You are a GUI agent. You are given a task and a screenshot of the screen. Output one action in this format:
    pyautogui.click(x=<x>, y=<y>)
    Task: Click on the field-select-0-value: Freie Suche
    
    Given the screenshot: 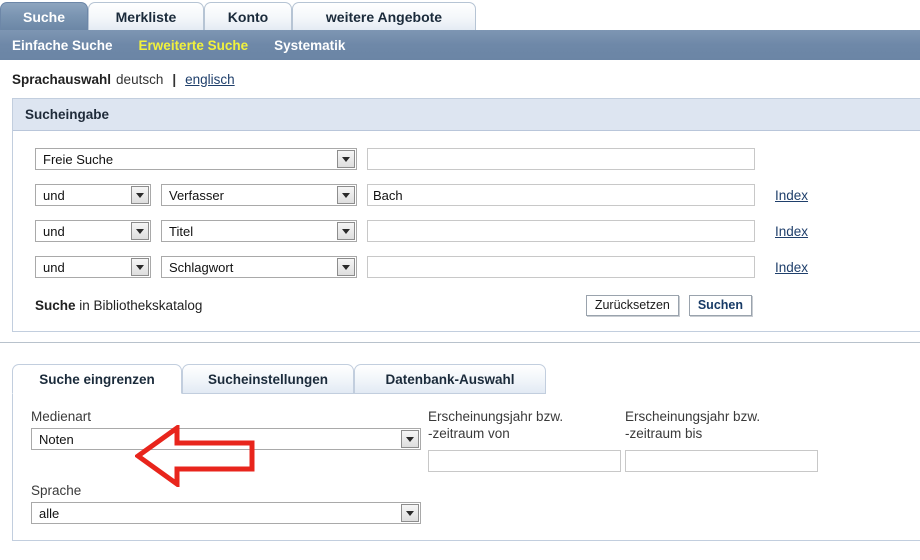 What is the action you would take?
    pyautogui.click(x=78, y=159)
    